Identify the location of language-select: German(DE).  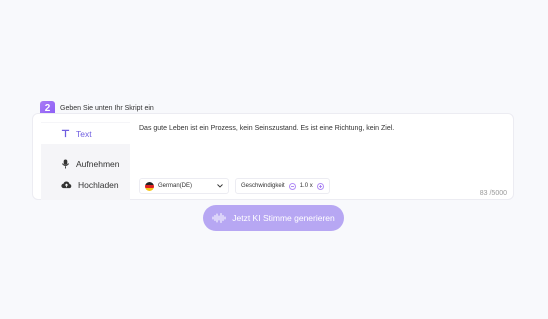
(184, 186).